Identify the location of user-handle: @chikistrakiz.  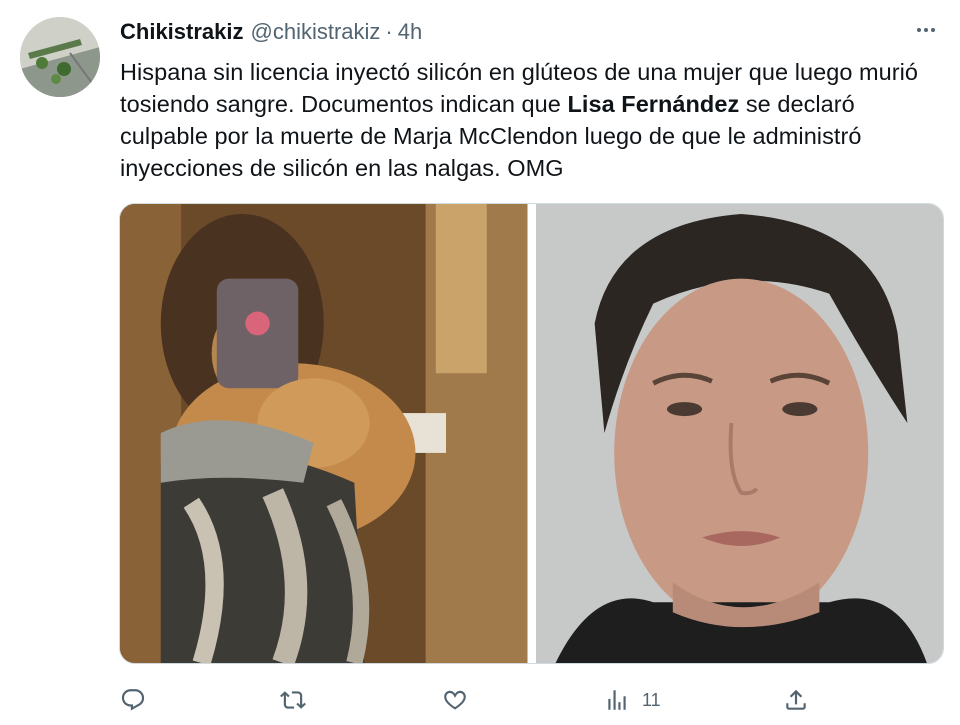
(316, 32).